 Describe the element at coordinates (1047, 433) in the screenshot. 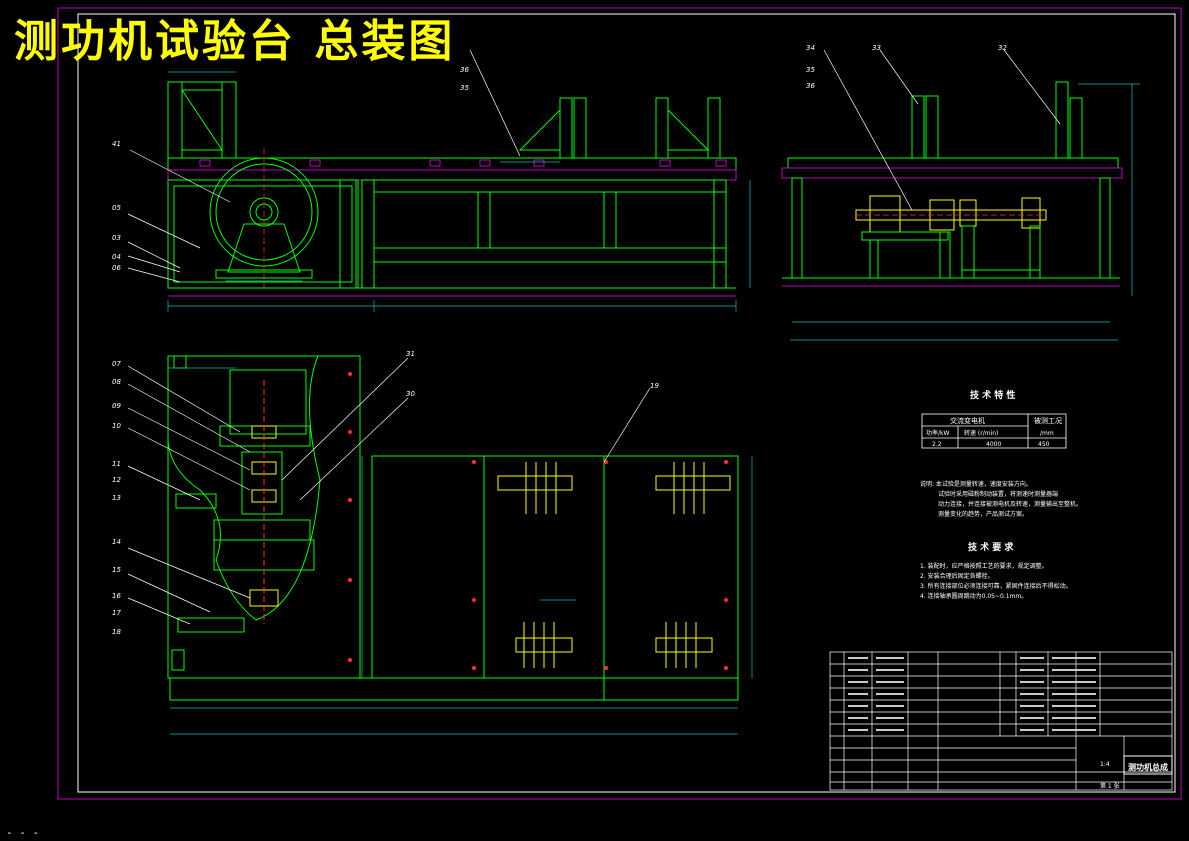

I see `tech-spec-sub-3: /mm` at that location.